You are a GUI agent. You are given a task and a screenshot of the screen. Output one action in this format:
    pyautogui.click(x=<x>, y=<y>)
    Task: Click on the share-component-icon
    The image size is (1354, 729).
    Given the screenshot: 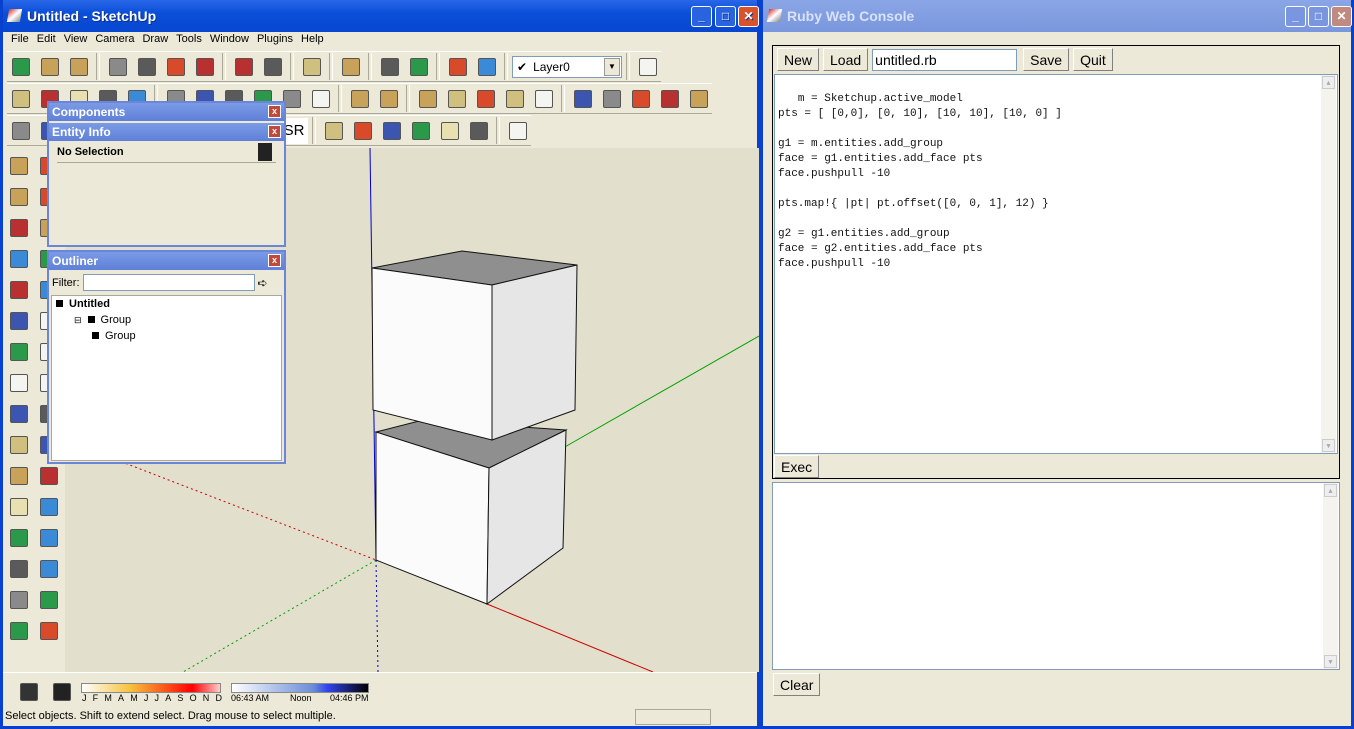 What is the action you would take?
    pyautogui.click(x=457, y=66)
    